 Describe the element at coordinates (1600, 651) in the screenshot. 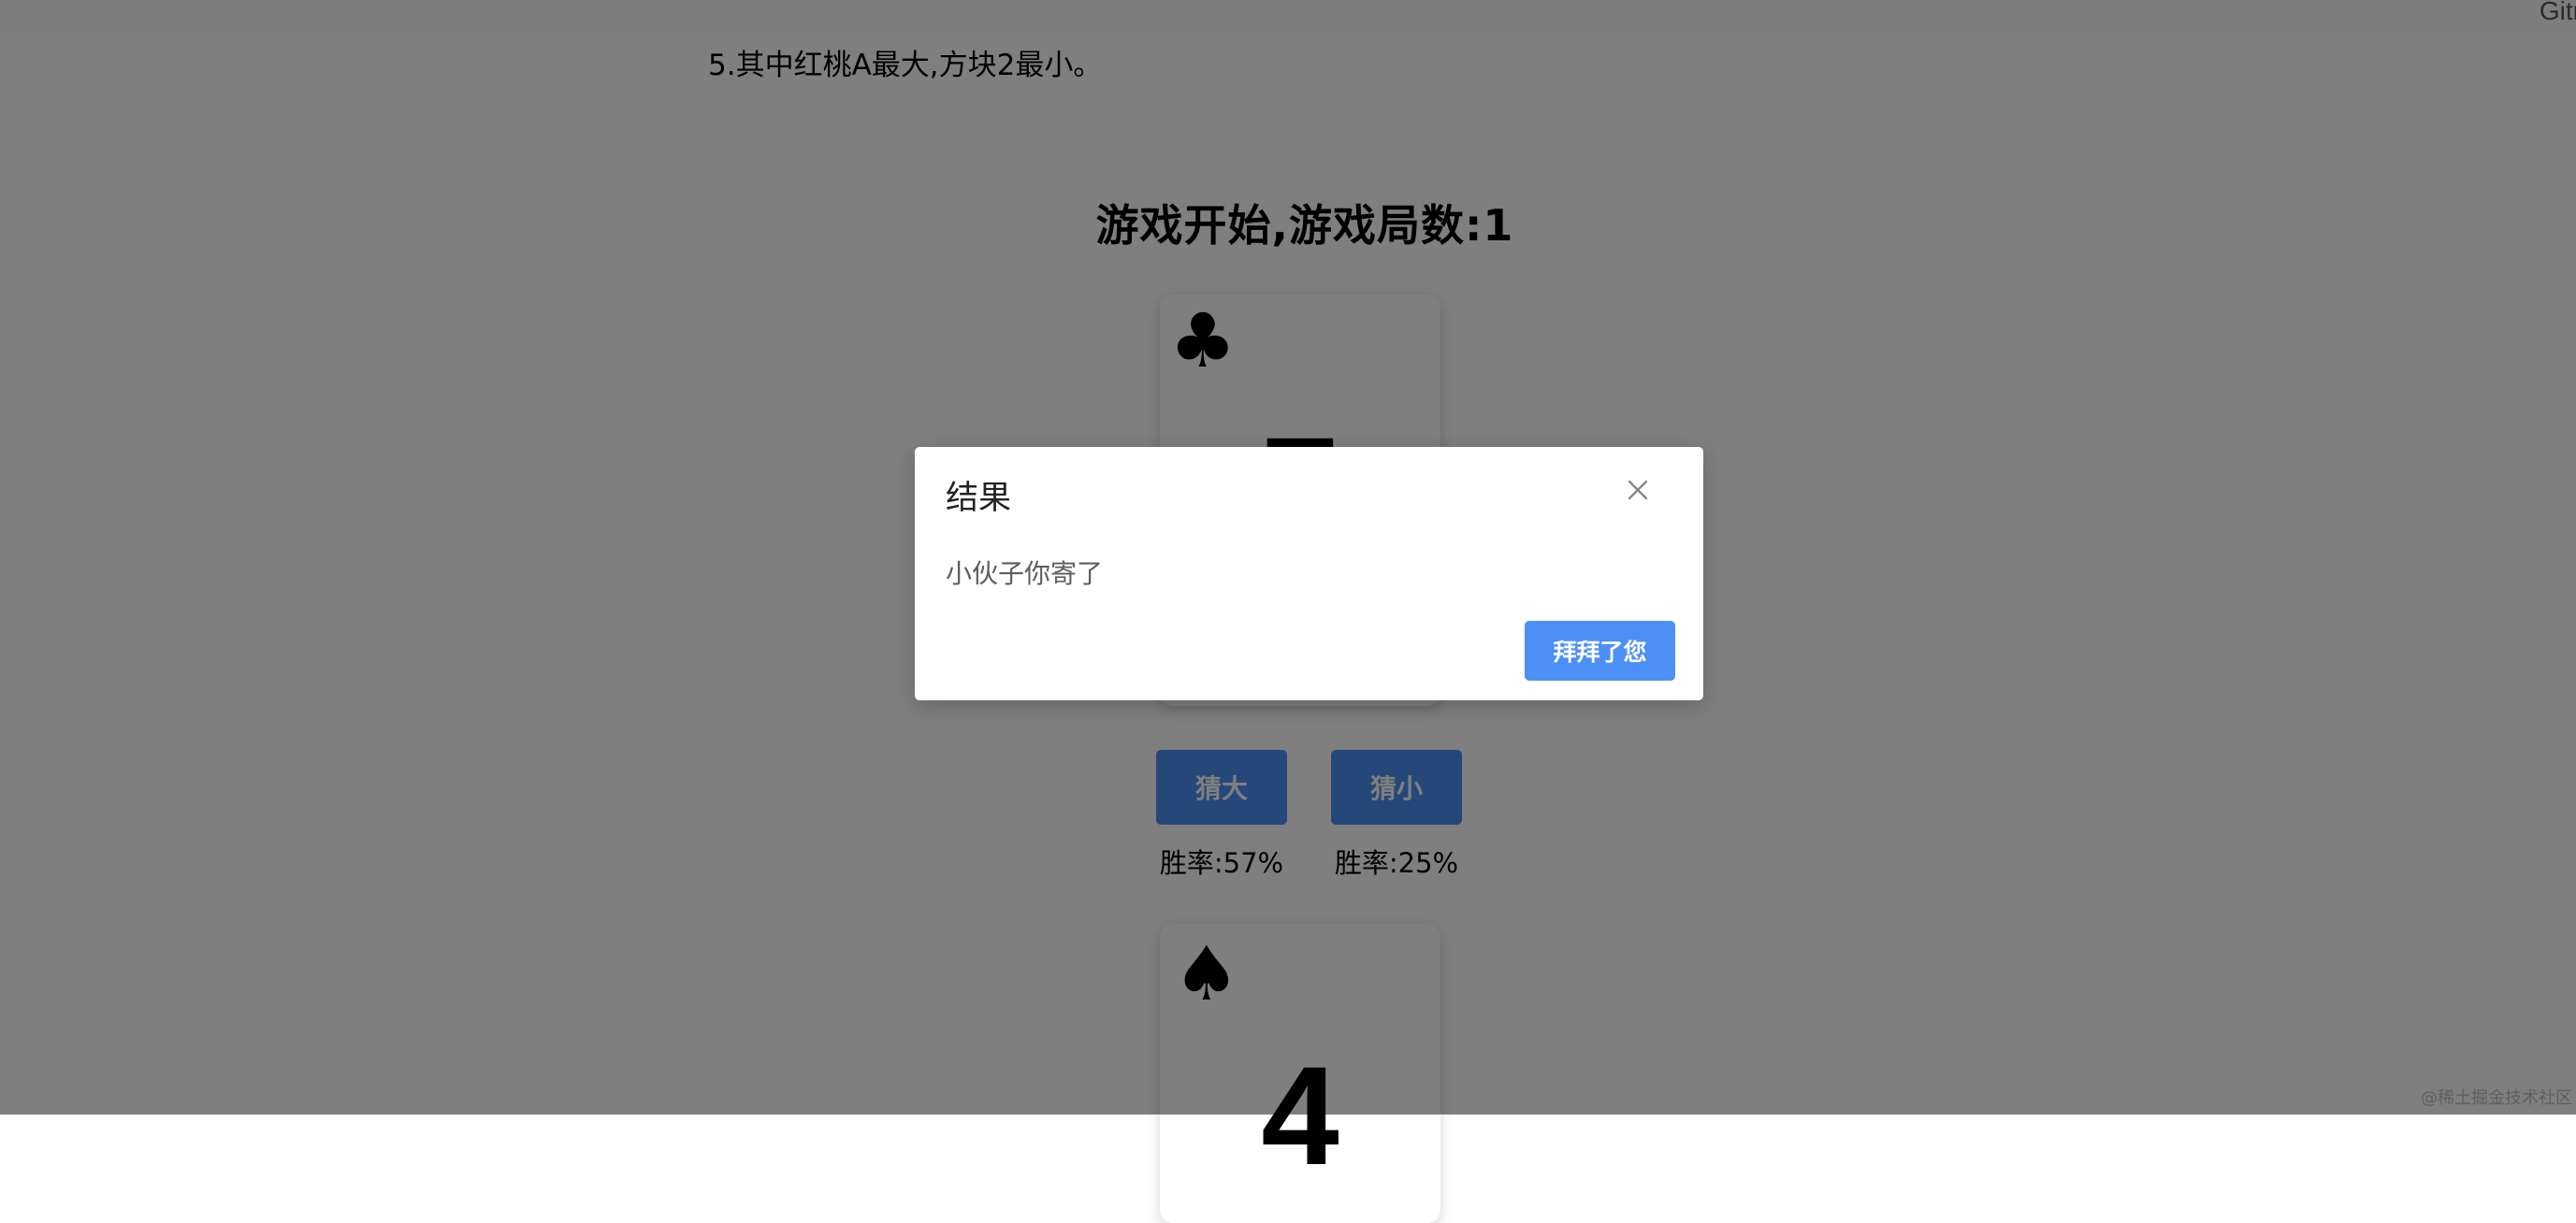

I see `confirm-button: 拜拜了您` at that location.